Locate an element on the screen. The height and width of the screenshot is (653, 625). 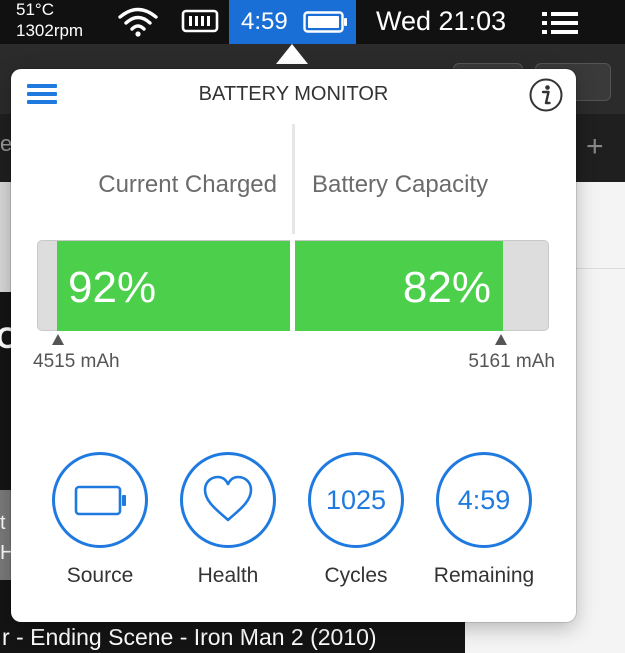
new-tab-icon: + is located at coordinates (595, 147).